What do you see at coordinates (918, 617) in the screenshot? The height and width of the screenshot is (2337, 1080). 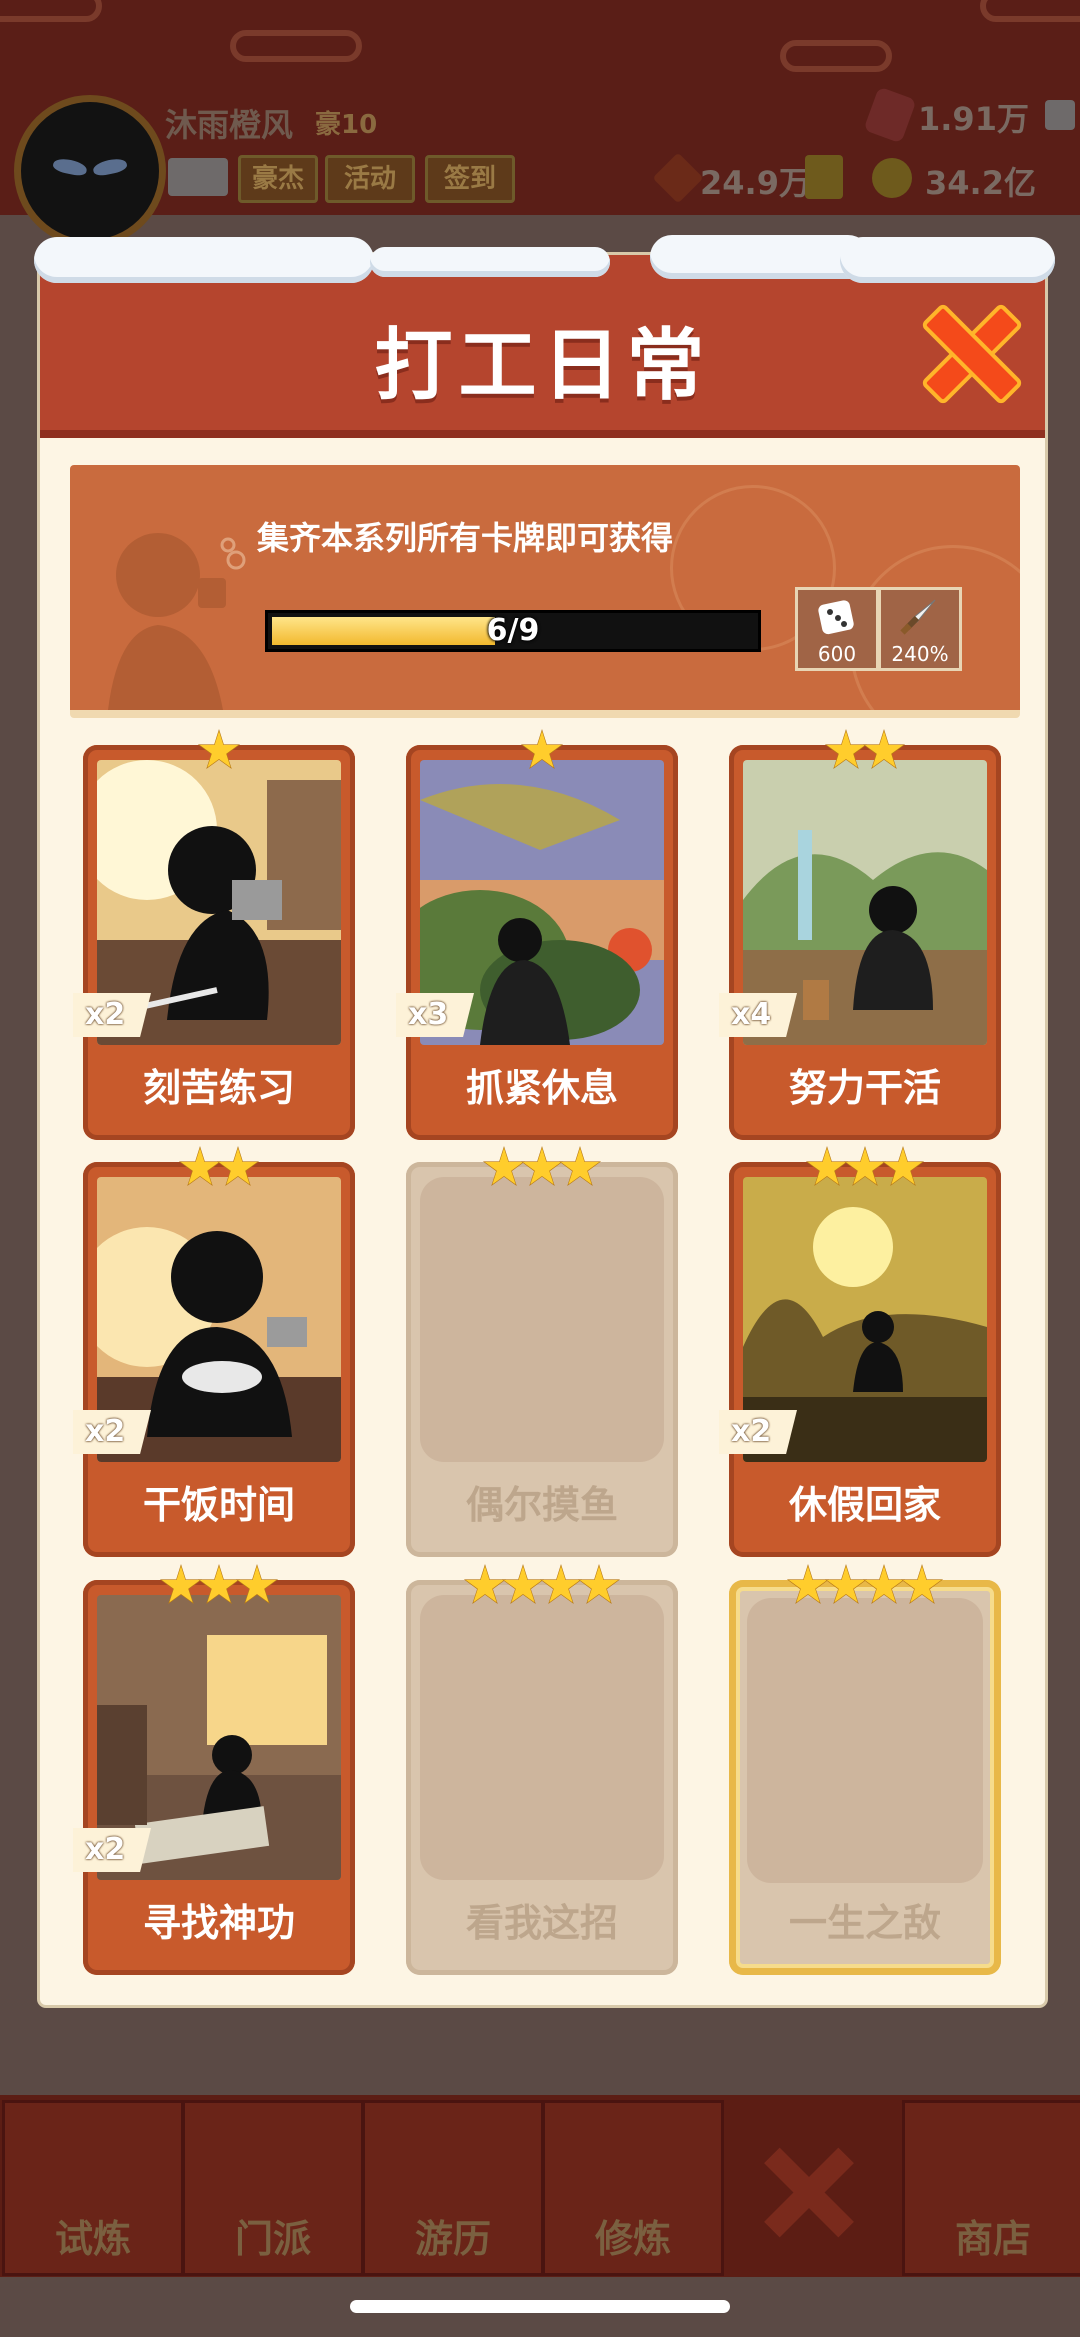 I see `dagger-icon` at bounding box center [918, 617].